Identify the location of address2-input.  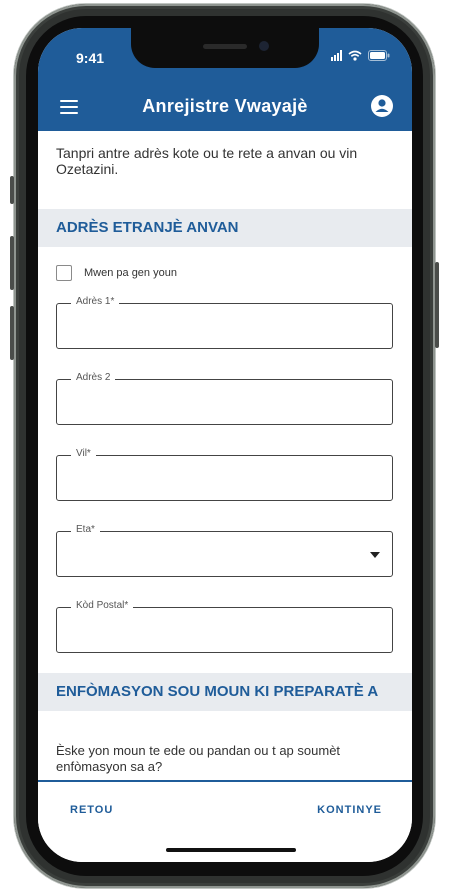
(217, 403).